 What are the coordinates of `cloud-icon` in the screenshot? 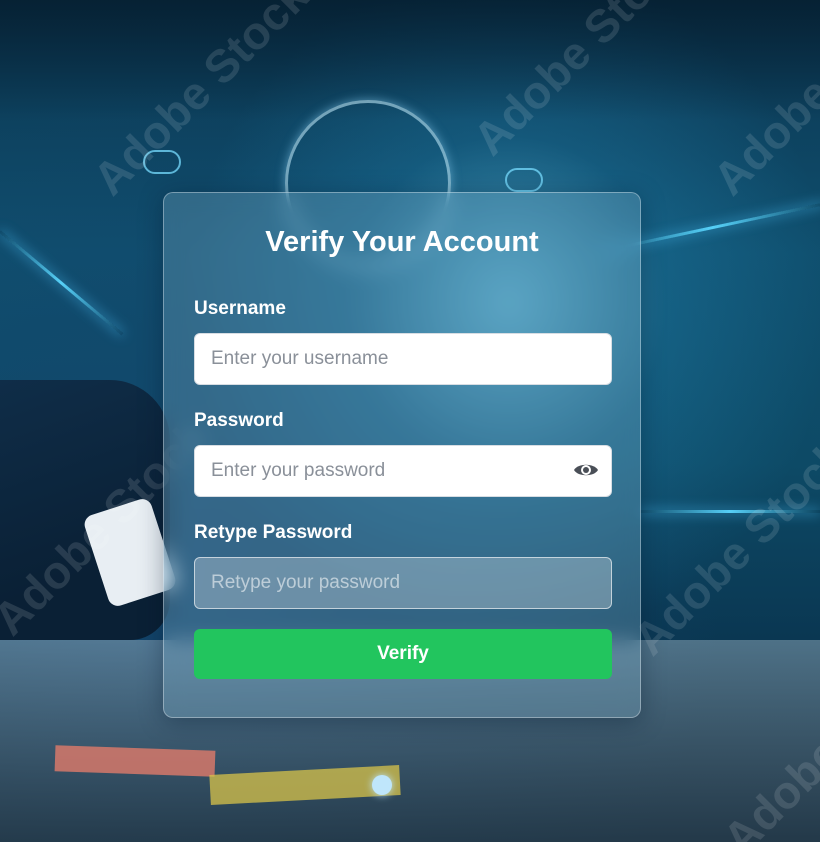 It's located at (524, 180).